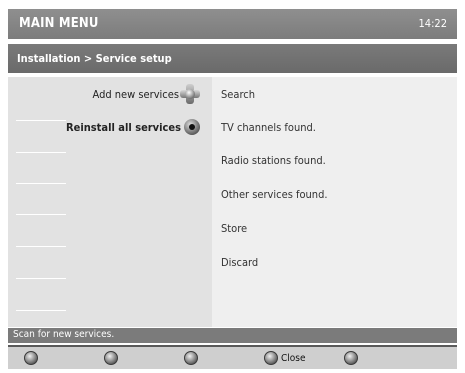  I want to click on menu-item-search: Search, so click(238, 94).